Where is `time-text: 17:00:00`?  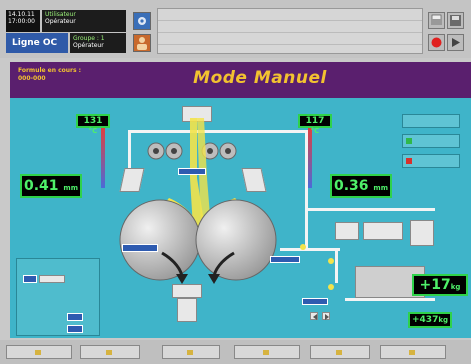
time-text: 17:00:00 is located at coordinates (21, 21).